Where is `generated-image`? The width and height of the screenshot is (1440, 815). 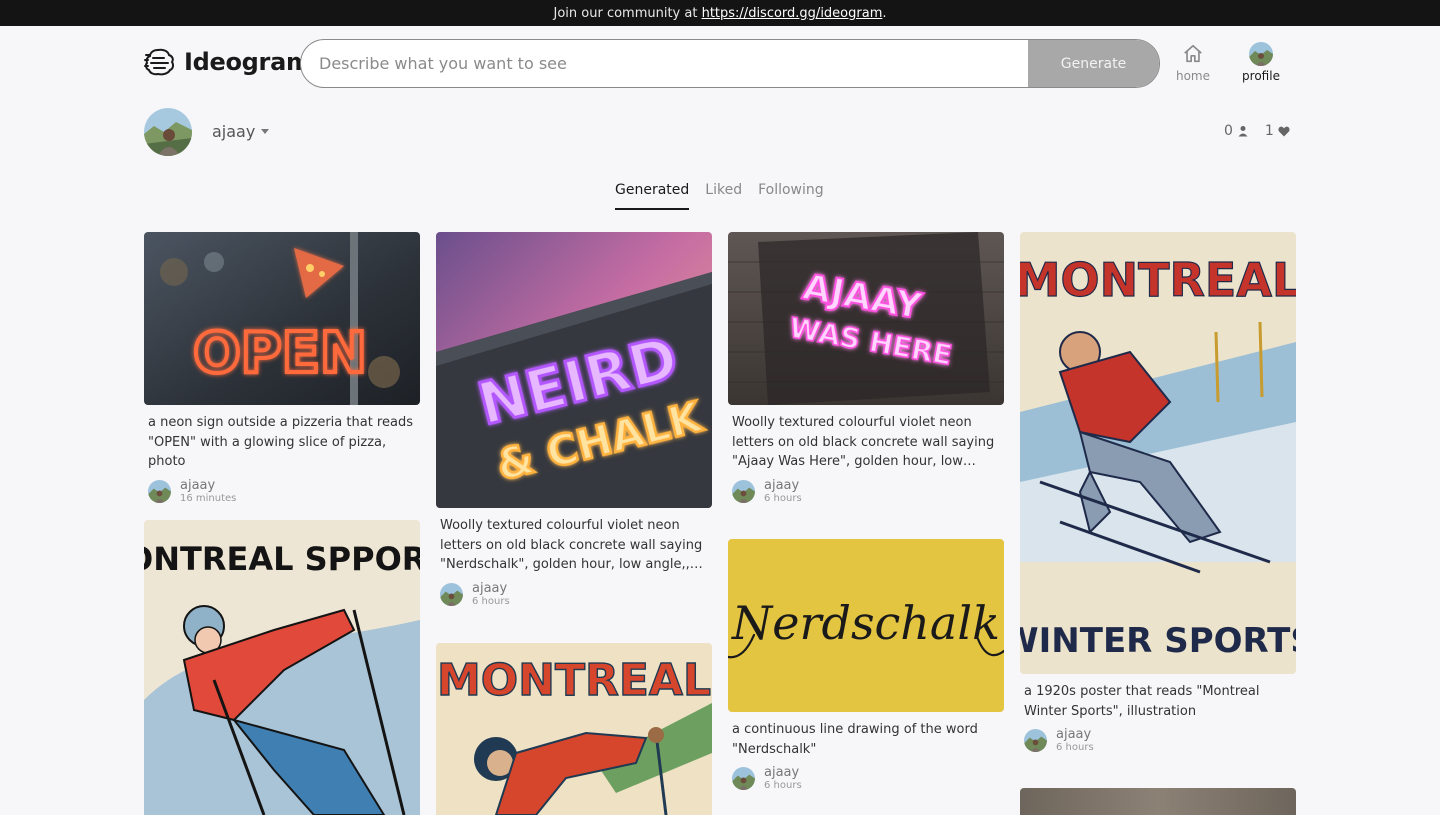 generated-image is located at coordinates (1158, 801).